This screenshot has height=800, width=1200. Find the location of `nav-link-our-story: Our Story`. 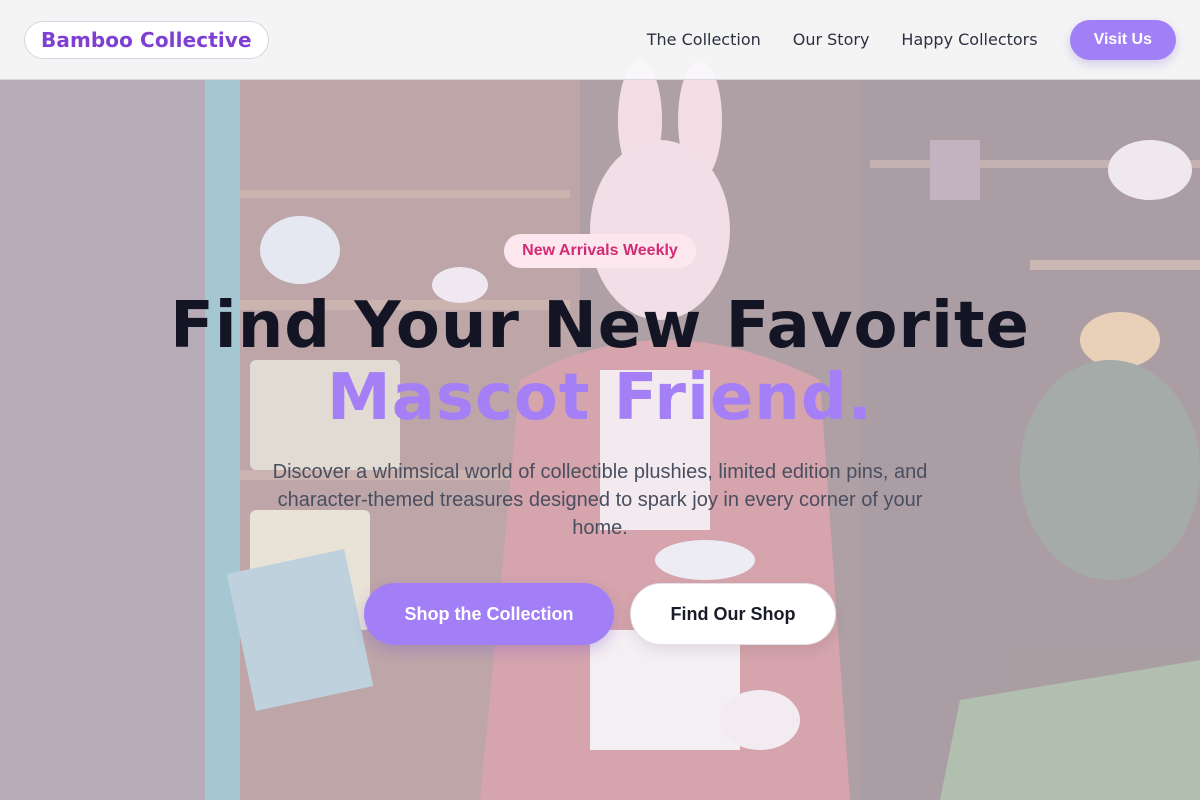

nav-link-our-story: Our Story is located at coordinates (831, 39).